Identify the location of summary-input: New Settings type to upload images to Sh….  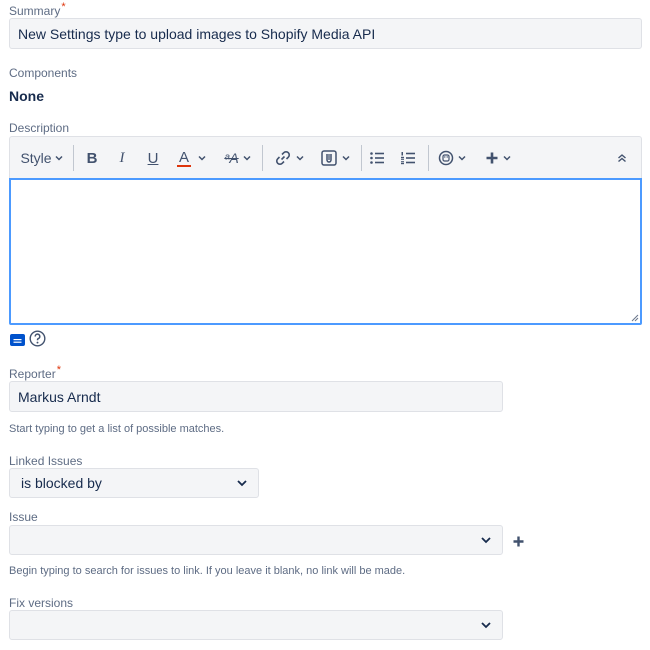
(325, 33).